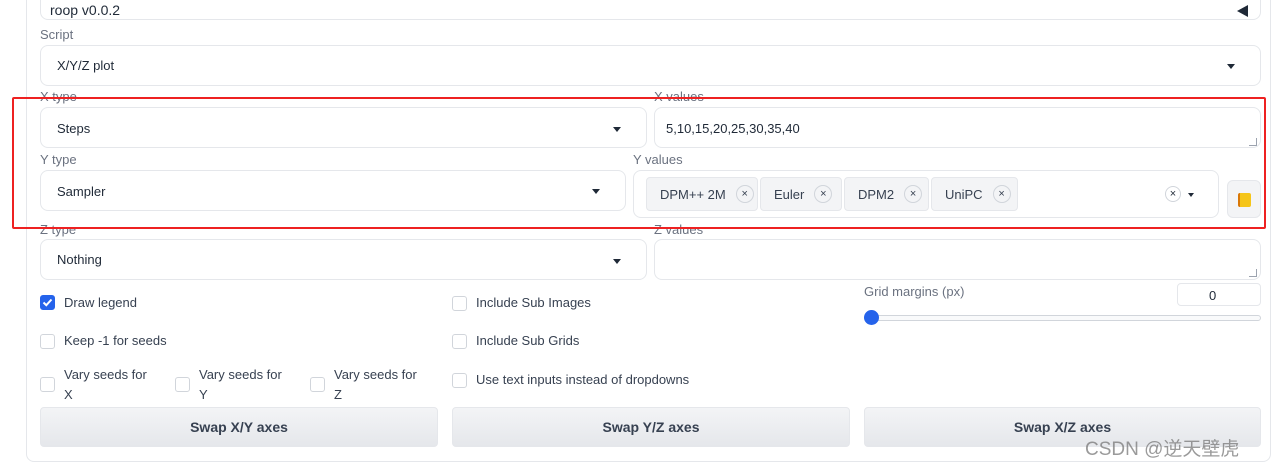 The width and height of the screenshot is (1277, 469). I want to click on x-values-label: X values, so click(679, 96).